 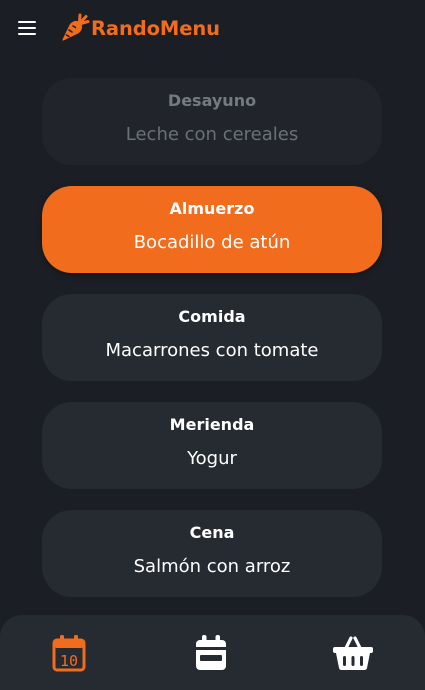 I want to click on calendar-day-number: 10, so click(x=69, y=661).